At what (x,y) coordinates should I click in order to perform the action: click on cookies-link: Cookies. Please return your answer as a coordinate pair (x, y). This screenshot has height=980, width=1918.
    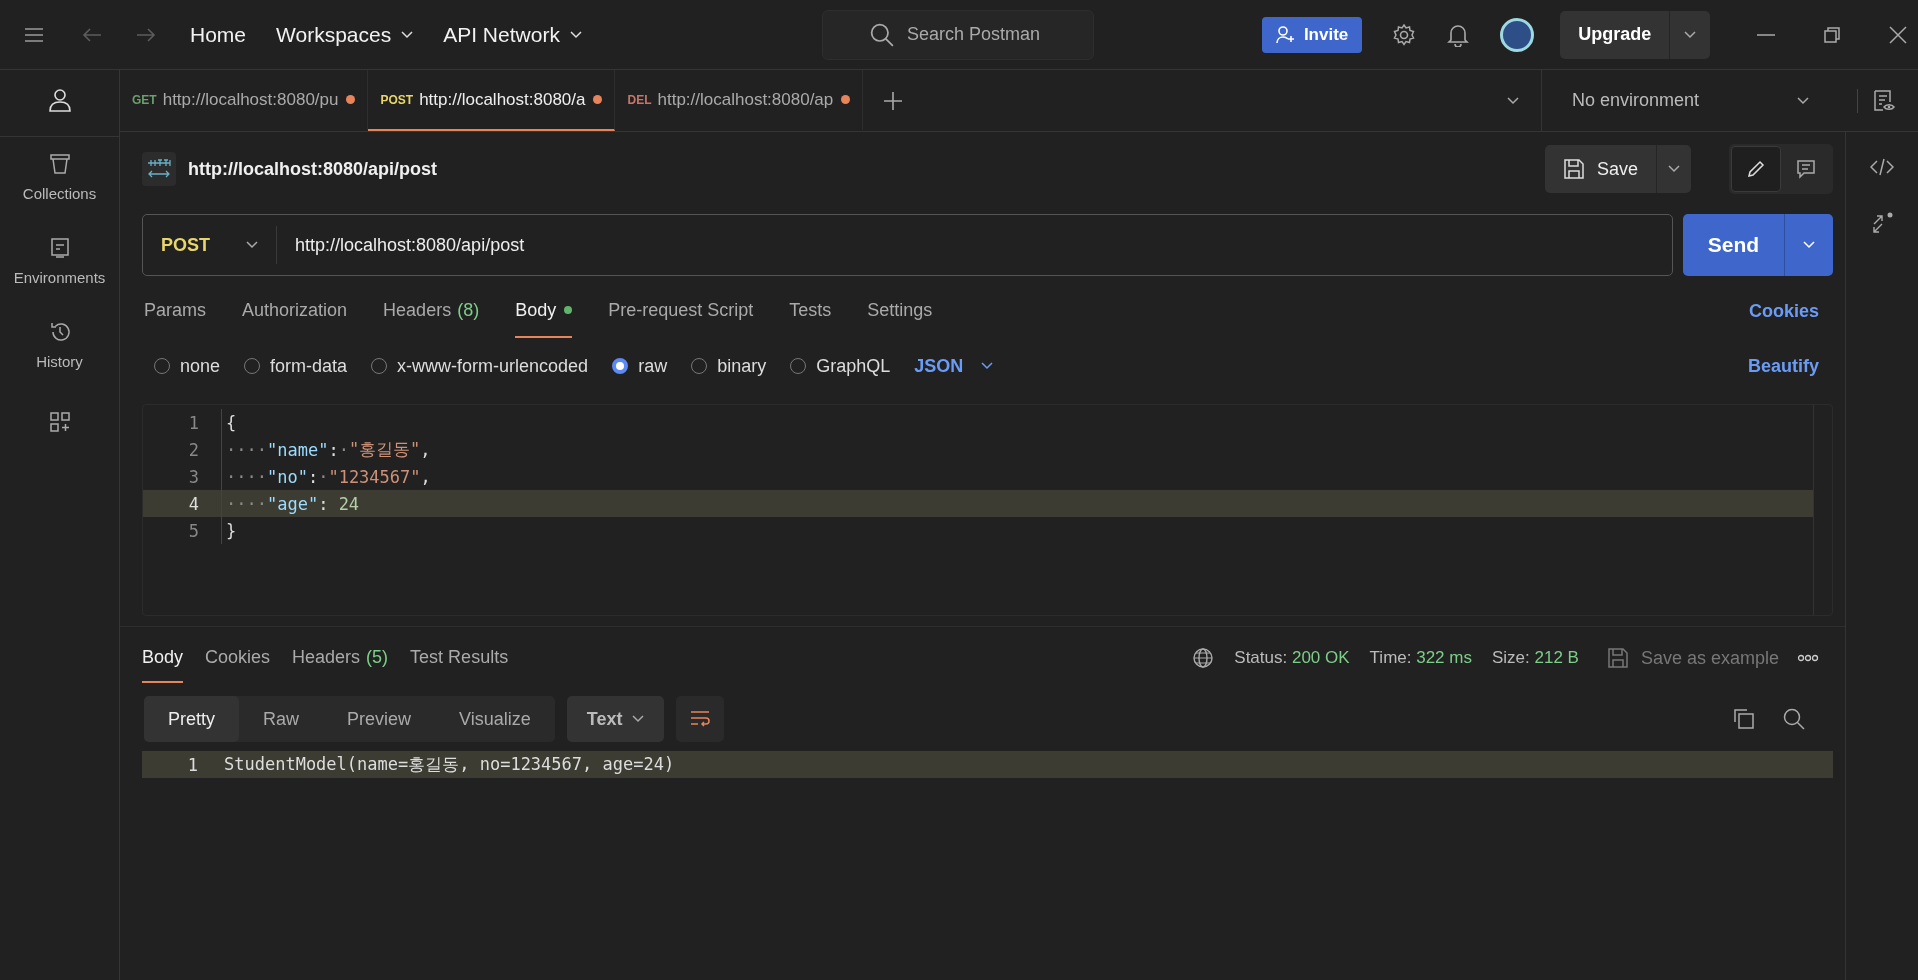
    Looking at the image, I should click on (1783, 311).